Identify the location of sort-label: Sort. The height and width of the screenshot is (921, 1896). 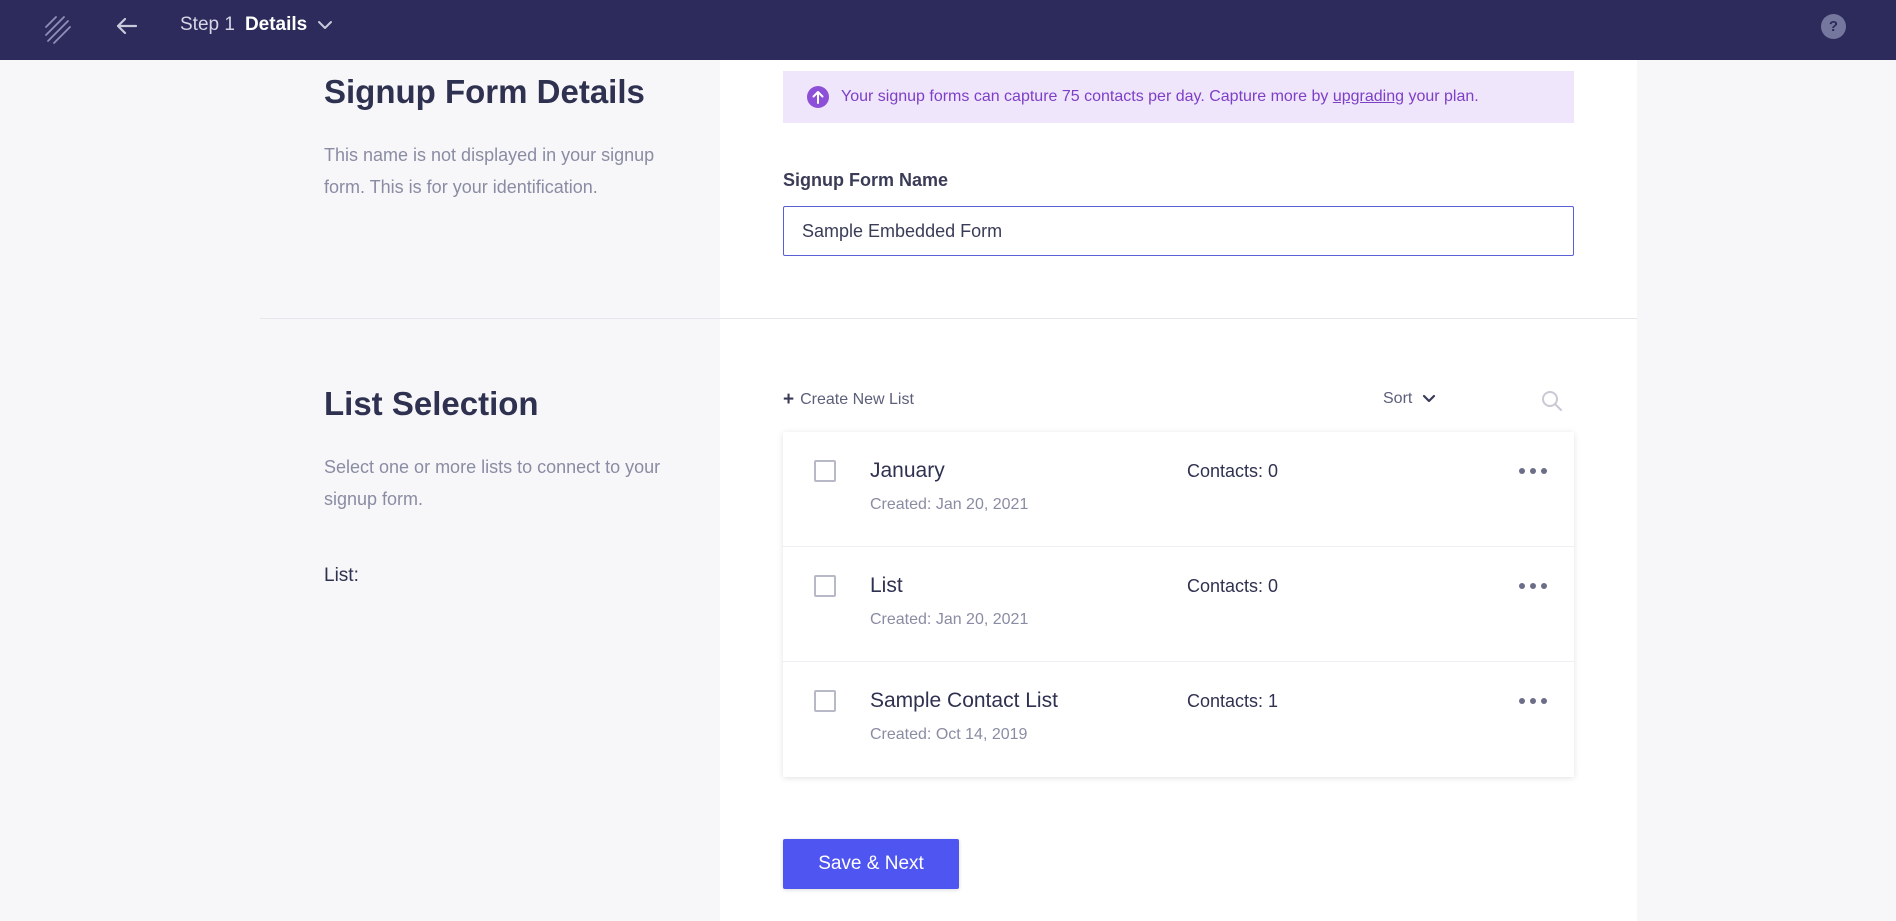
(1398, 398).